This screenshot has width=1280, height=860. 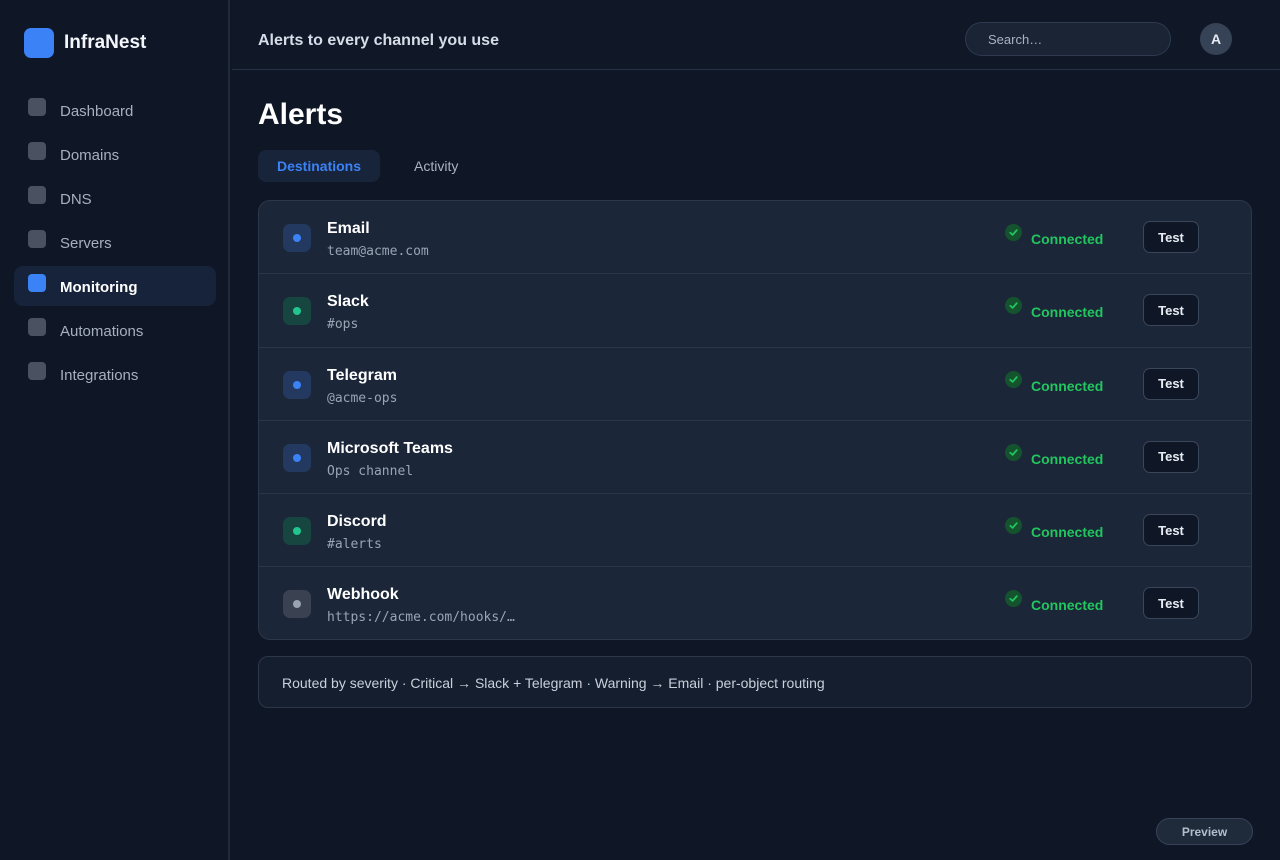 I want to click on page-title: Alerts, so click(x=301, y=114).